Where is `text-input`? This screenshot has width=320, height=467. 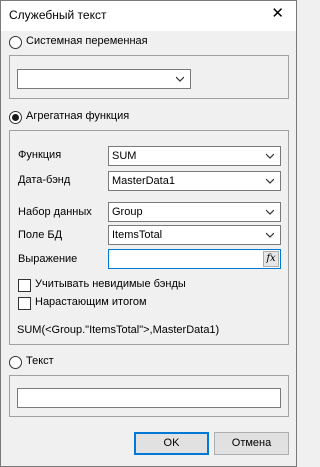
text-input is located at coordinates (149, 398).